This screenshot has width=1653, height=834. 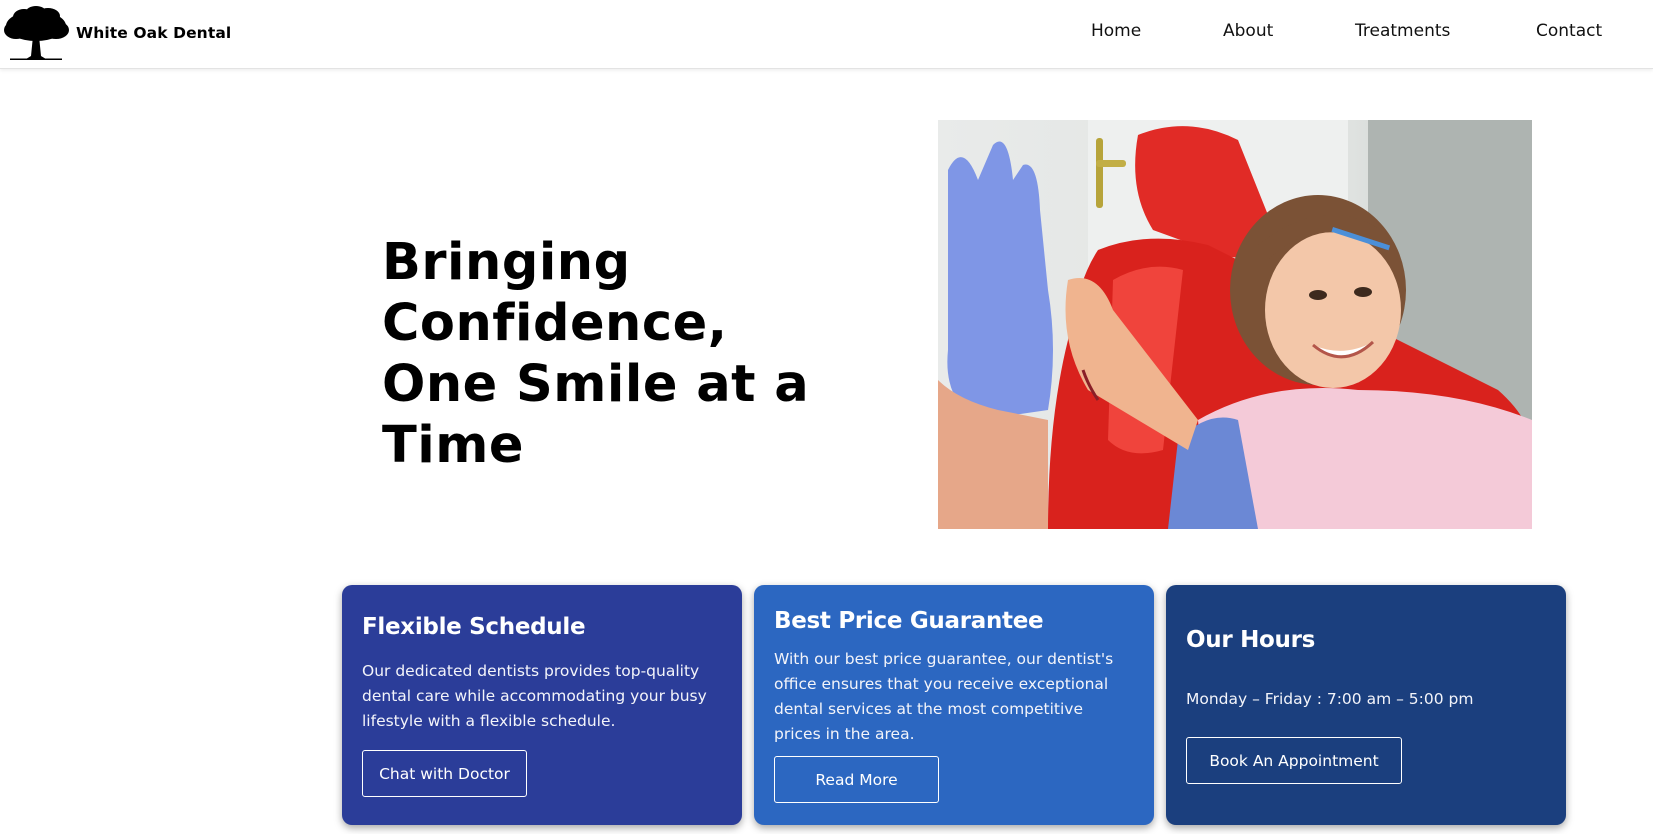 What do you see at coordinates (856, 779) in the screenshot?
I see `read-more-button: Read More` at bounding box center [856, 779].